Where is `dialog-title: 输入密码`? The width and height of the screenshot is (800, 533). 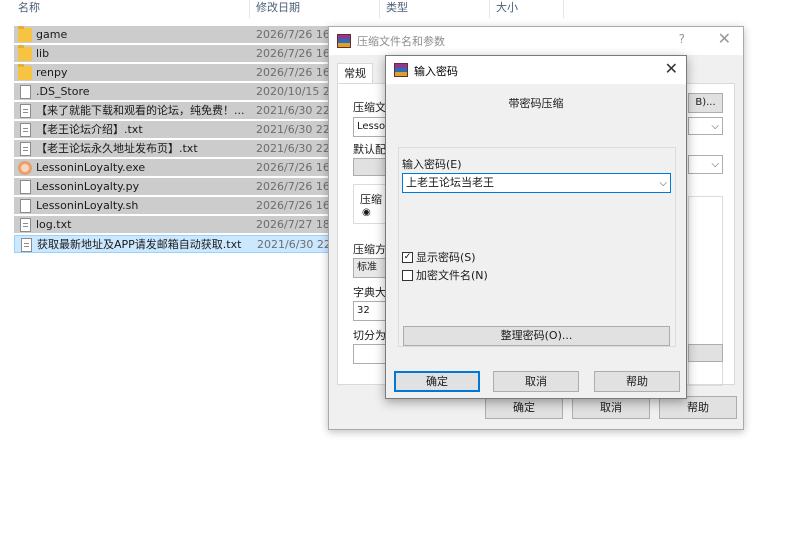
dialog-title: 输入密码 is located at coordinates (436, 71).